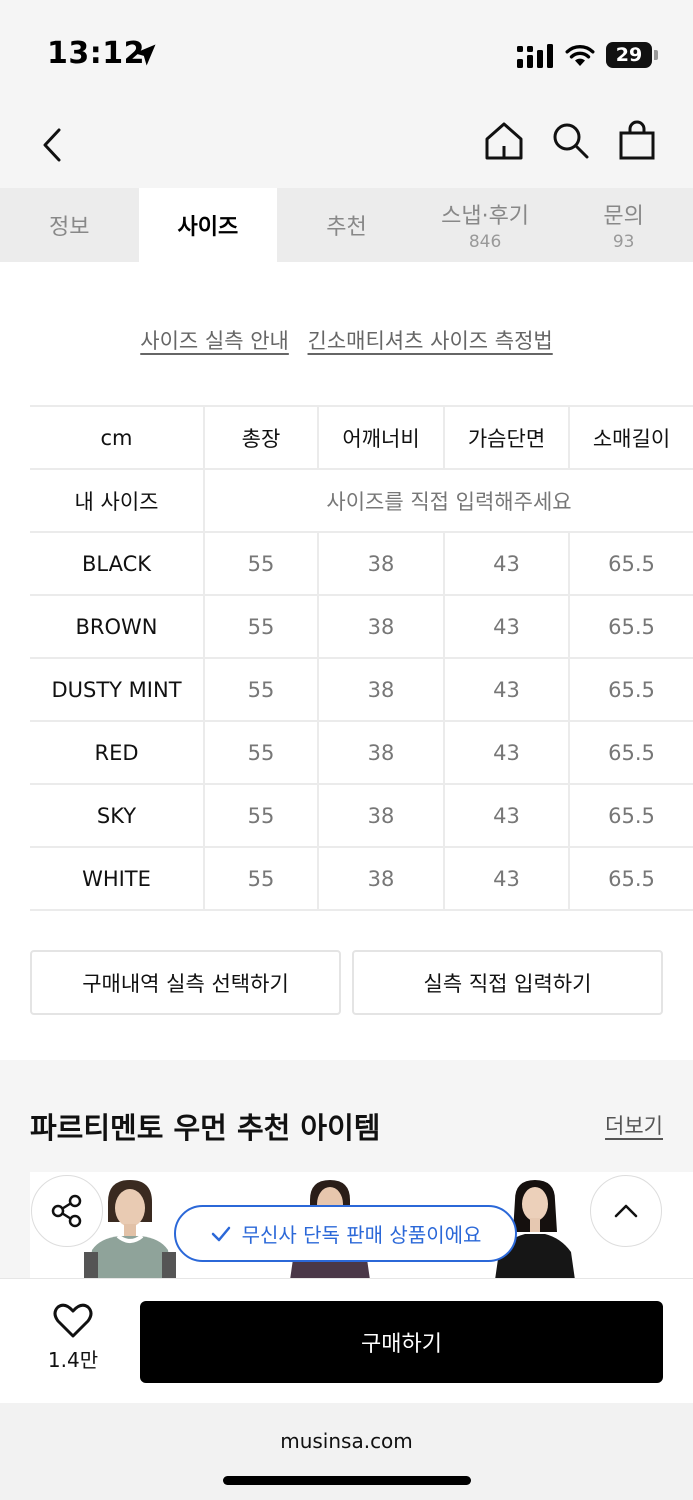 This screenshot has height=1500, width=693. What do you see at coordinates (73, 1320) in the screenshot?
I see `heart-icon` at bounding box center [73, 1320].